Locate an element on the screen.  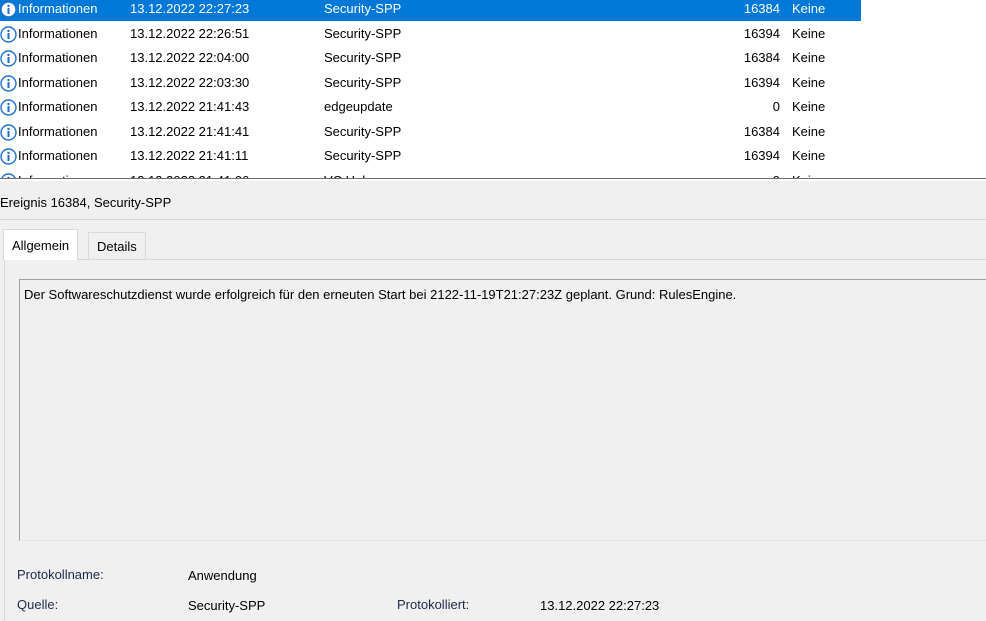
detail-header: Ereignis 16384, Security-SPP is located at coordinates (493, 200).